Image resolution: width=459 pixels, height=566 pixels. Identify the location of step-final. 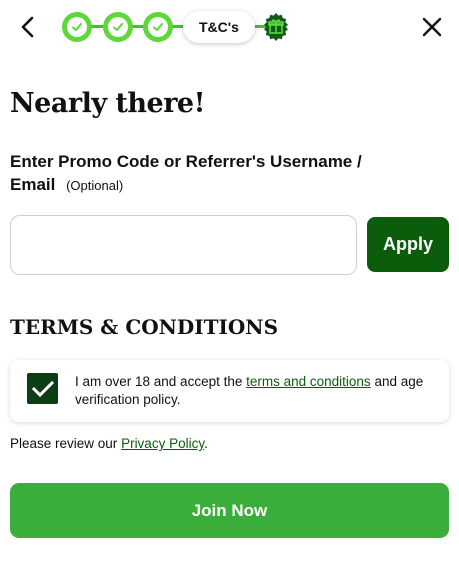
(276, 27).